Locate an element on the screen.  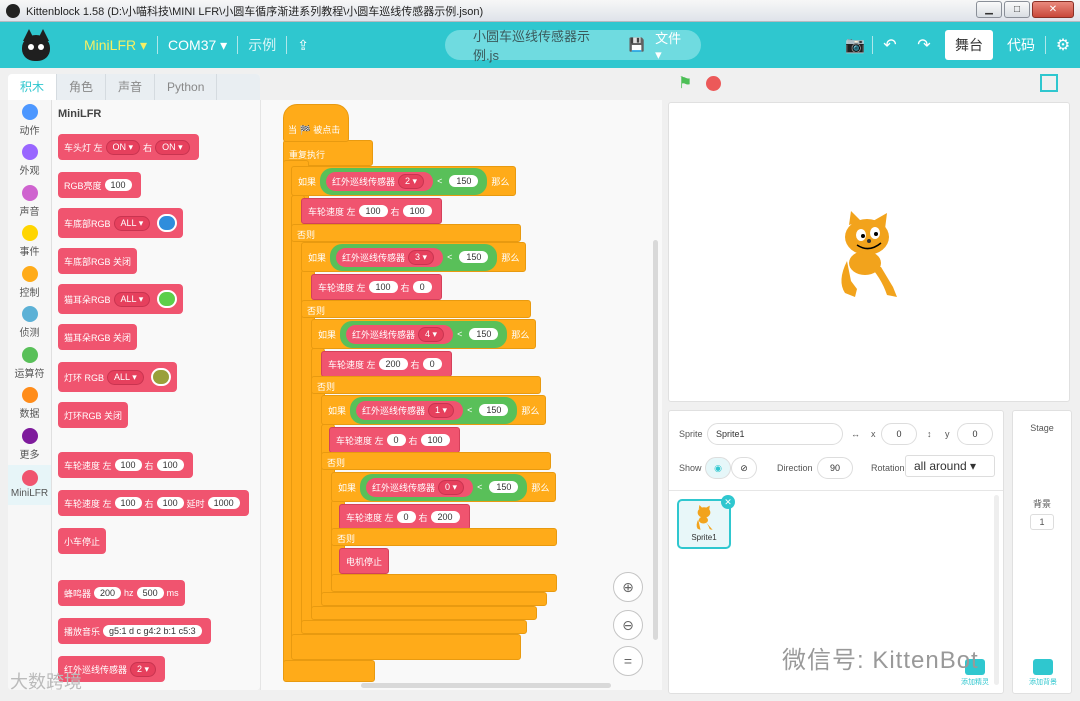
tab-code: 代码 is located at coordinates (1021, 45).